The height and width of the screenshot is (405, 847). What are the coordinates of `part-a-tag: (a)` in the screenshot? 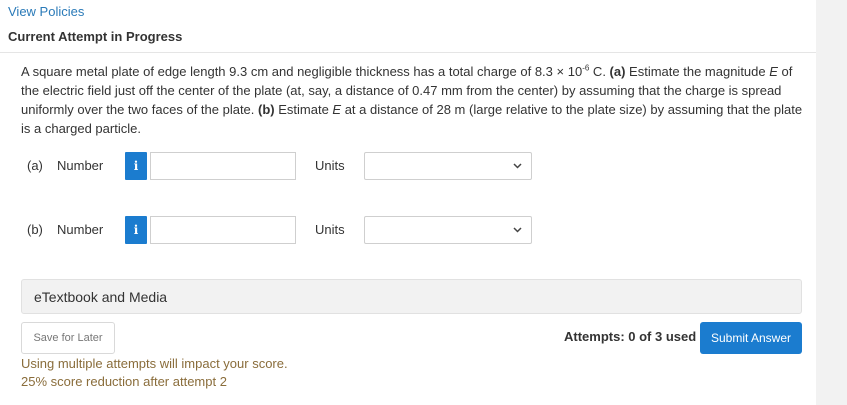 It's located at (617, 71).